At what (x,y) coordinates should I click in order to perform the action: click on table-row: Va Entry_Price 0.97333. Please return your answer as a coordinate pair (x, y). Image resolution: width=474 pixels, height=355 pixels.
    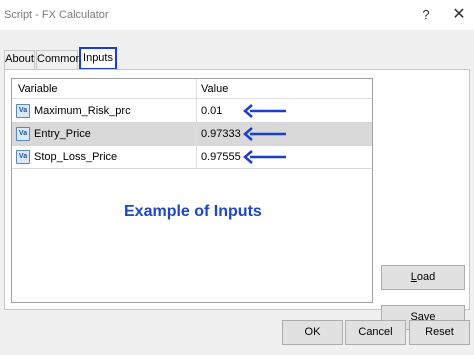
    Looking at the image, I should click on (192, 134).